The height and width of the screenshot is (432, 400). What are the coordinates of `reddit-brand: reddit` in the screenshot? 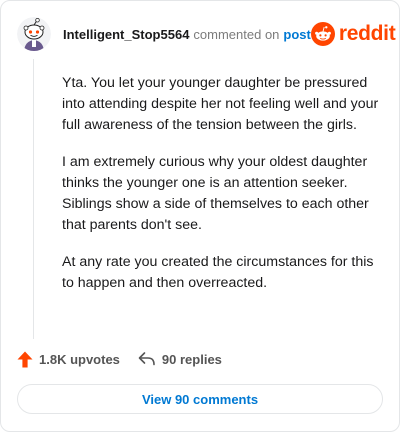 It's located at (353, 34).